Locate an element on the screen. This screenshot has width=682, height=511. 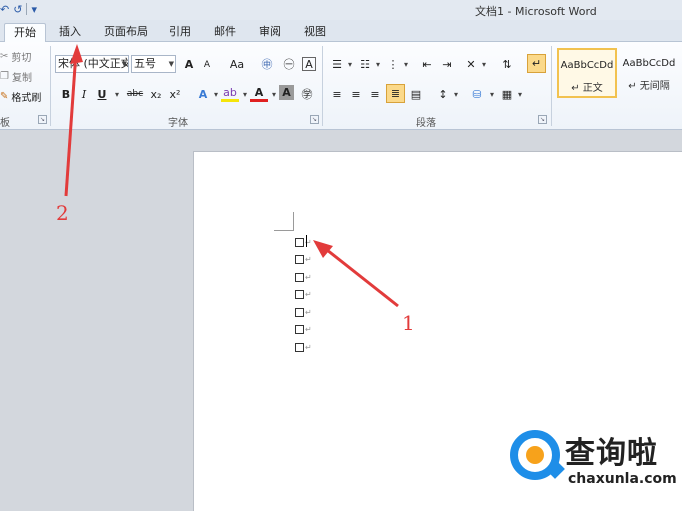
watermark-name: 查询啦 is located at coordinates (611, 453).